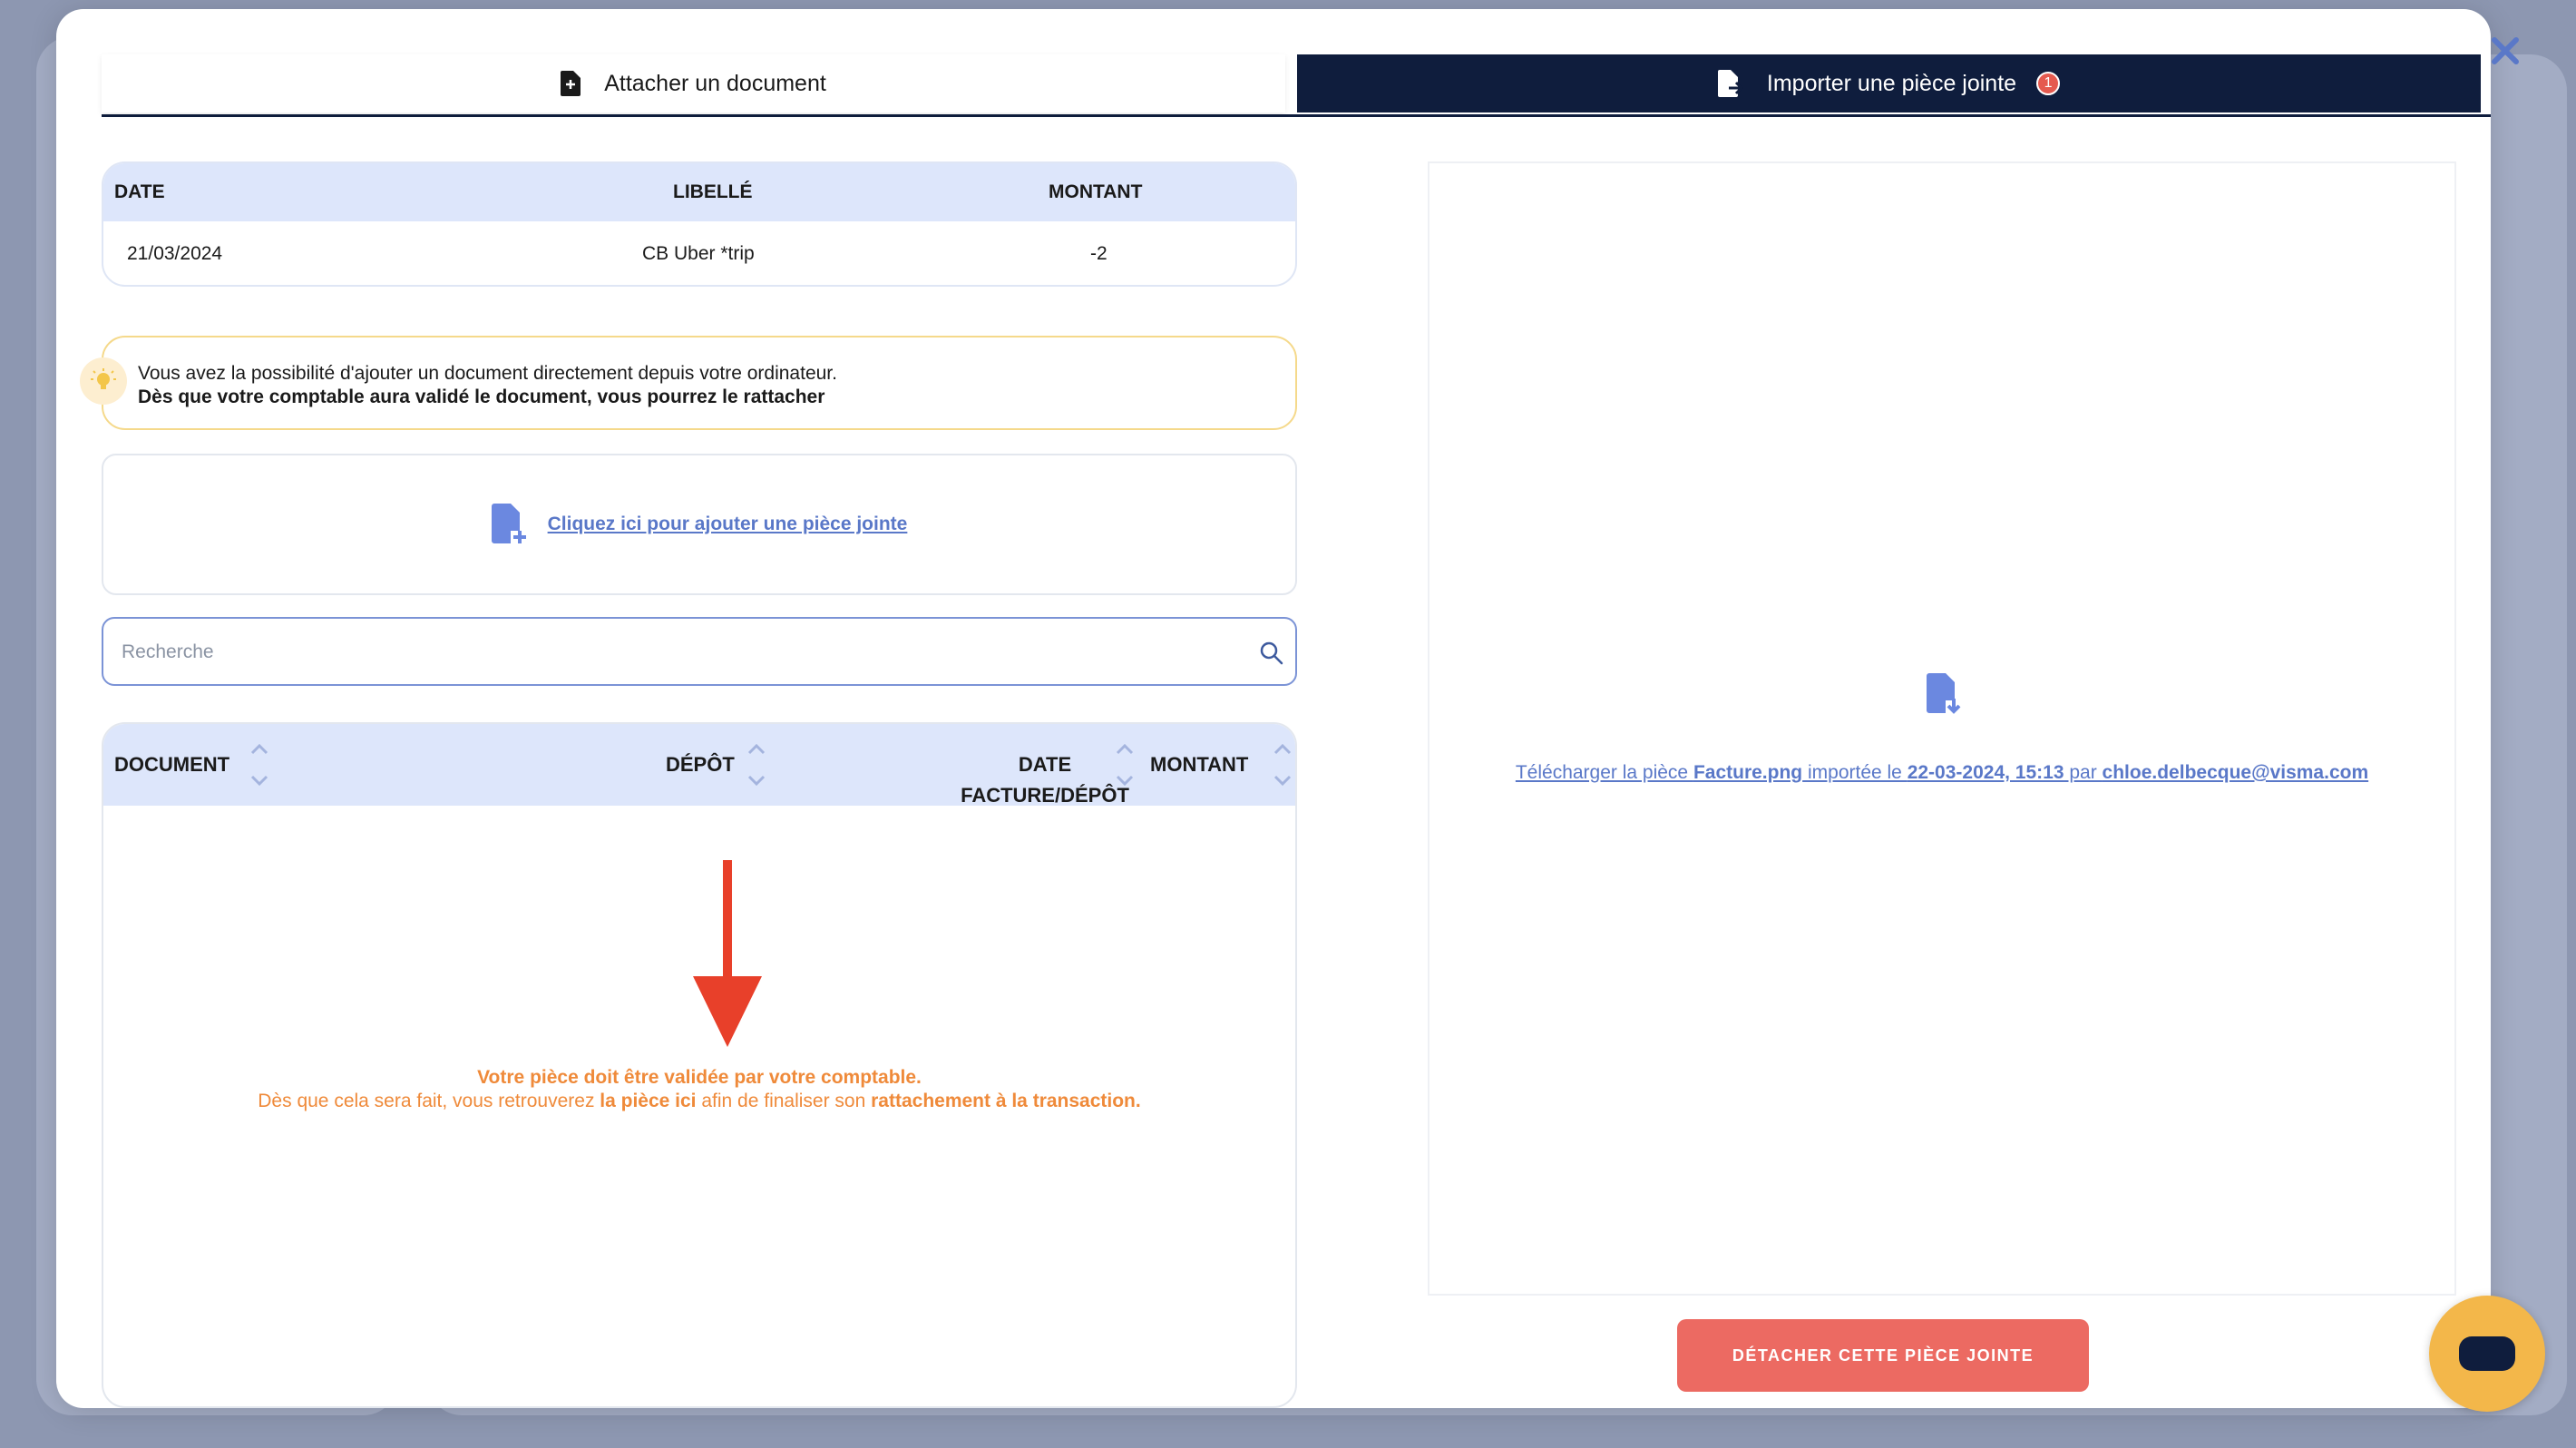 This screenshot has width=2576, height=1448. I want to click on document-attach-icon, so click(571, 83).